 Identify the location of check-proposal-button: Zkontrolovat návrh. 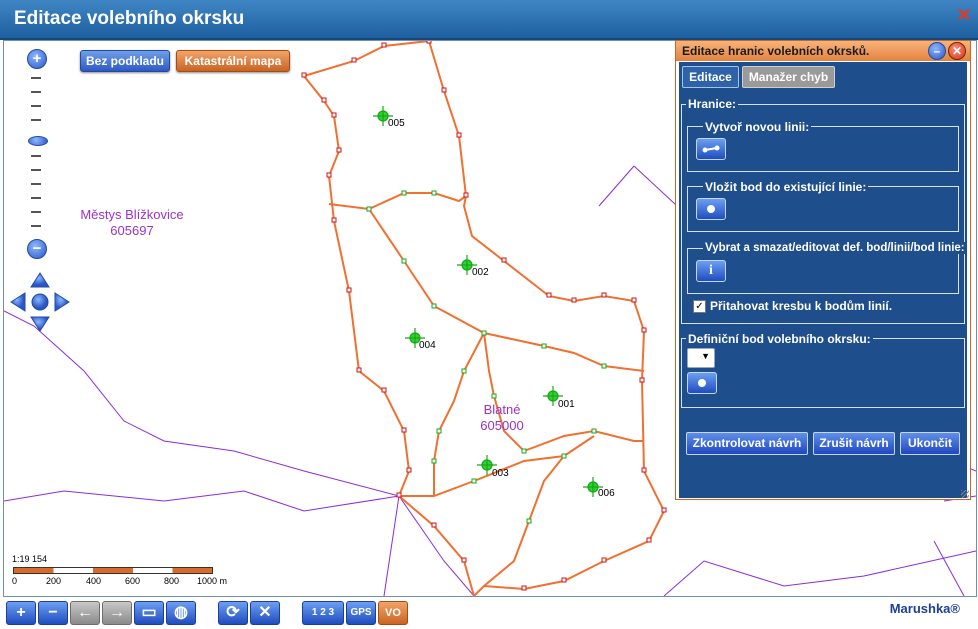
(747, 443).